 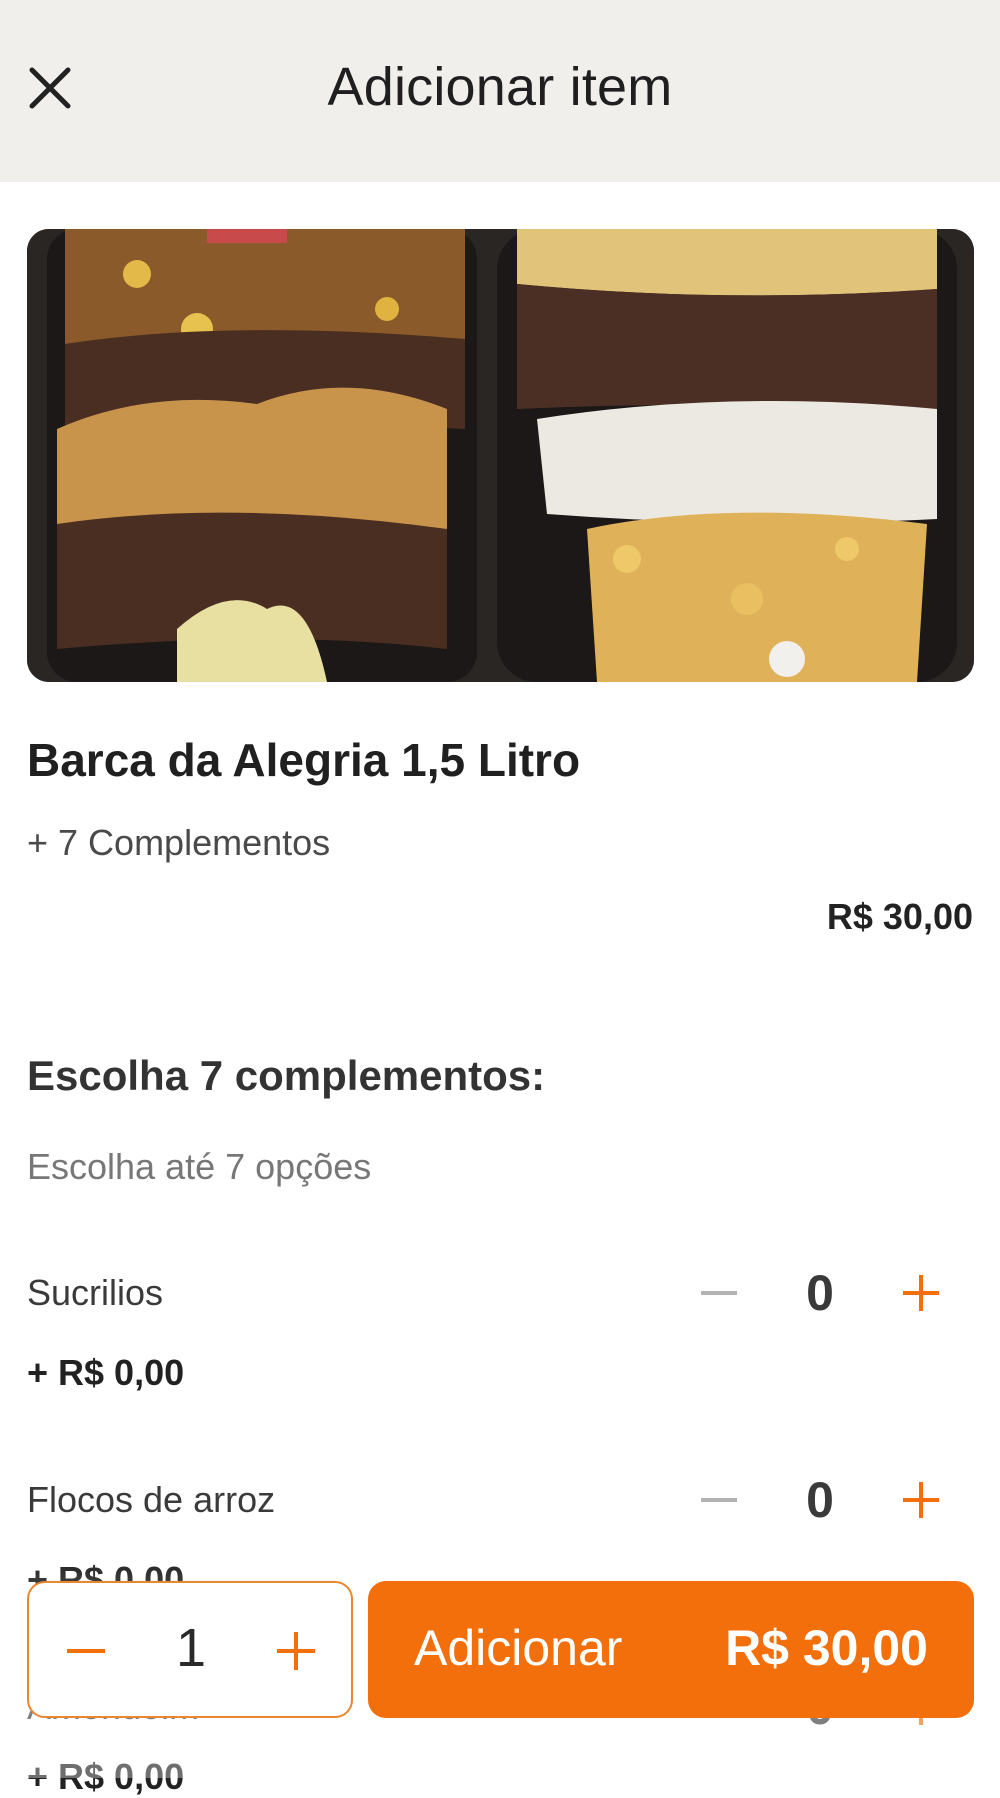 What do you see at coordinates (826, 1648) in the screenshot?
I see `add-button-price: R$ 30,00` at bounding box center [826, 1648].